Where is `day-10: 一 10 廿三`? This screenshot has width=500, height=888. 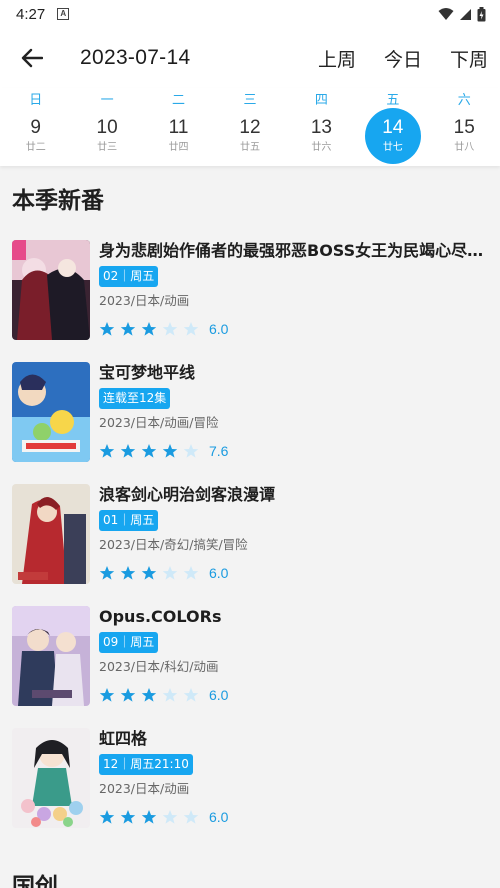
day-10: 一 10 廿三 is located at coordinates (106, 127).